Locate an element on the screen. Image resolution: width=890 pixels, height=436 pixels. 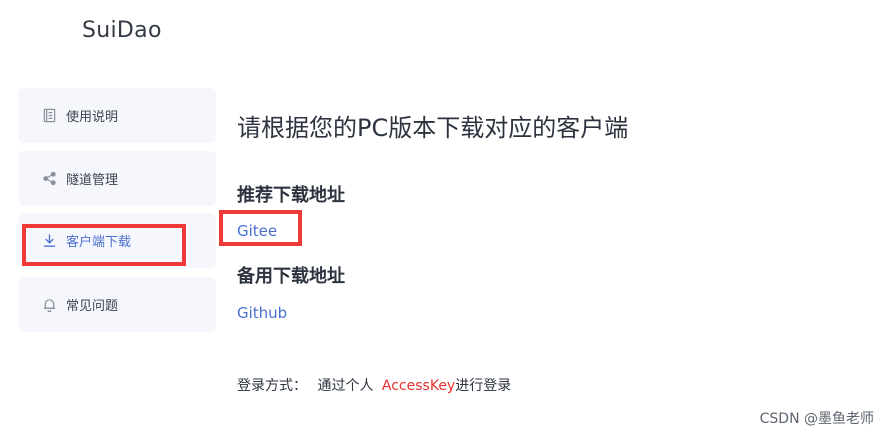
login-prefix: 登录方式： is located at coordinates (272, 386).